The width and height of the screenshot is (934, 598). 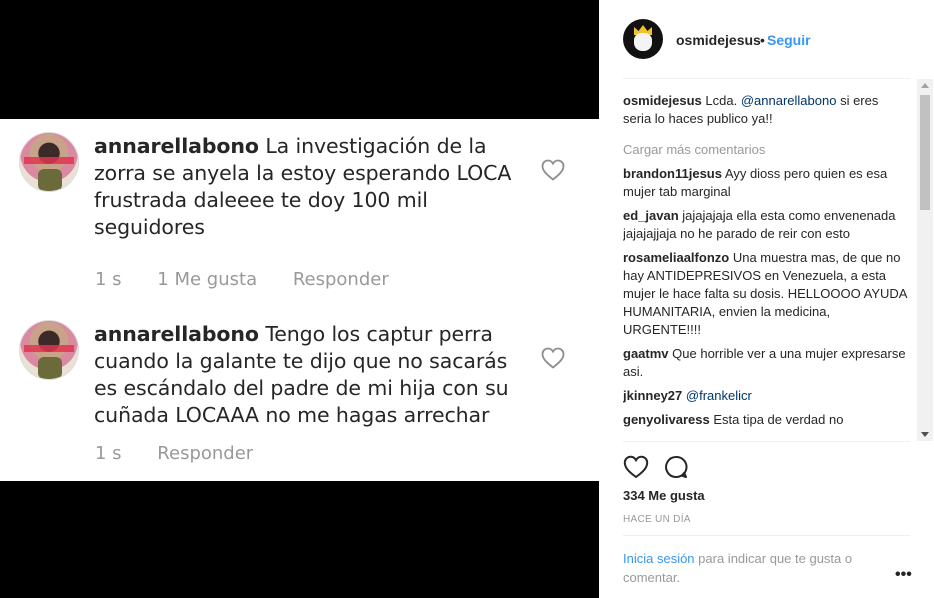 What do you see at coordinates (721, 100) in the screenshot?
I see `caption-text: Lcda.` at bounding box center [721, 100].